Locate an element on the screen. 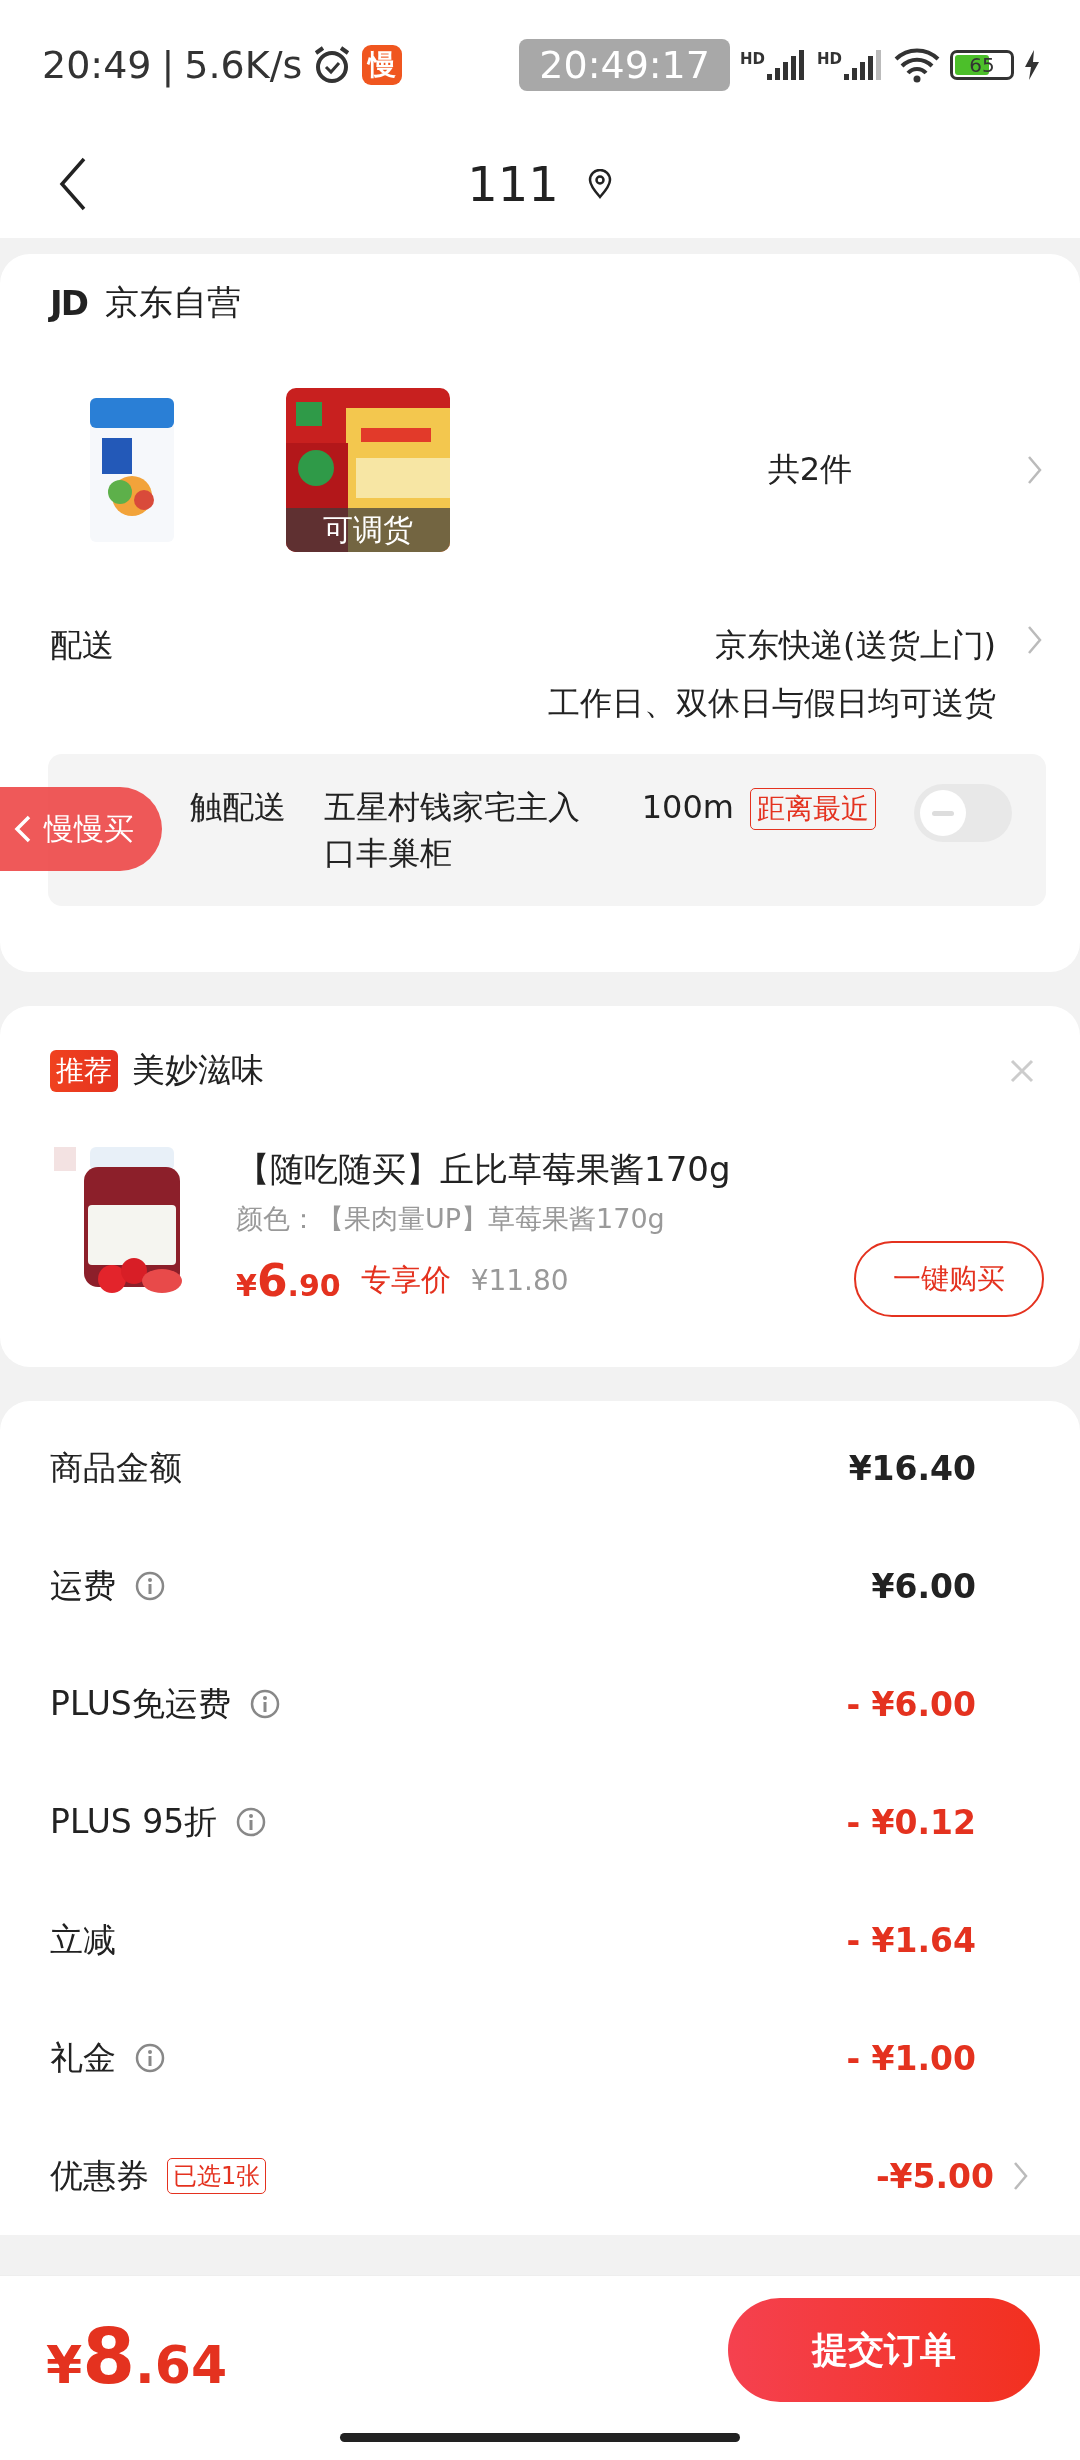 The height and width of the screenshot is (2460, 1080). quick-buy-button: 一键购买 is located at coordinates (949, 1279).